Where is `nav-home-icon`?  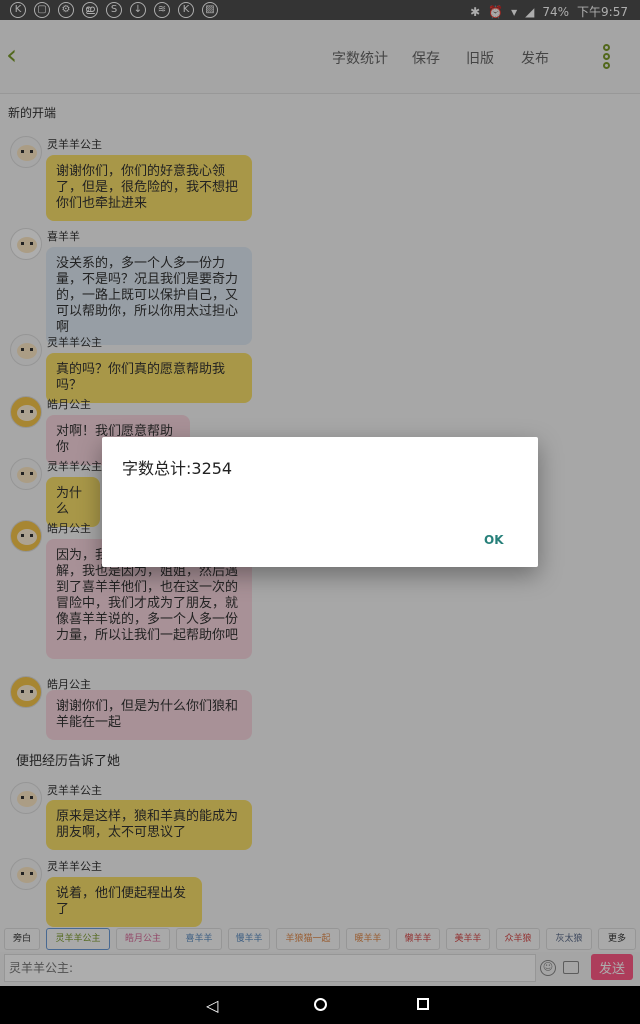 nav-home-icon is located at coordinates (320, 1004).